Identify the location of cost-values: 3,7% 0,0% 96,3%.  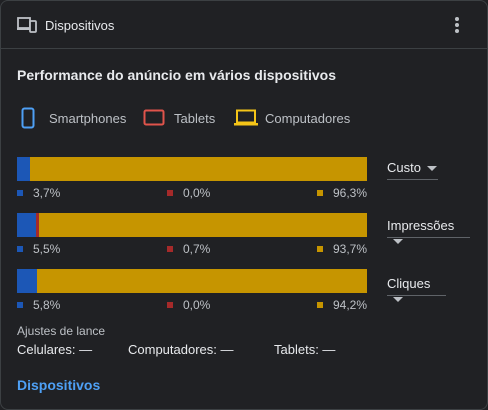
(192, 194).